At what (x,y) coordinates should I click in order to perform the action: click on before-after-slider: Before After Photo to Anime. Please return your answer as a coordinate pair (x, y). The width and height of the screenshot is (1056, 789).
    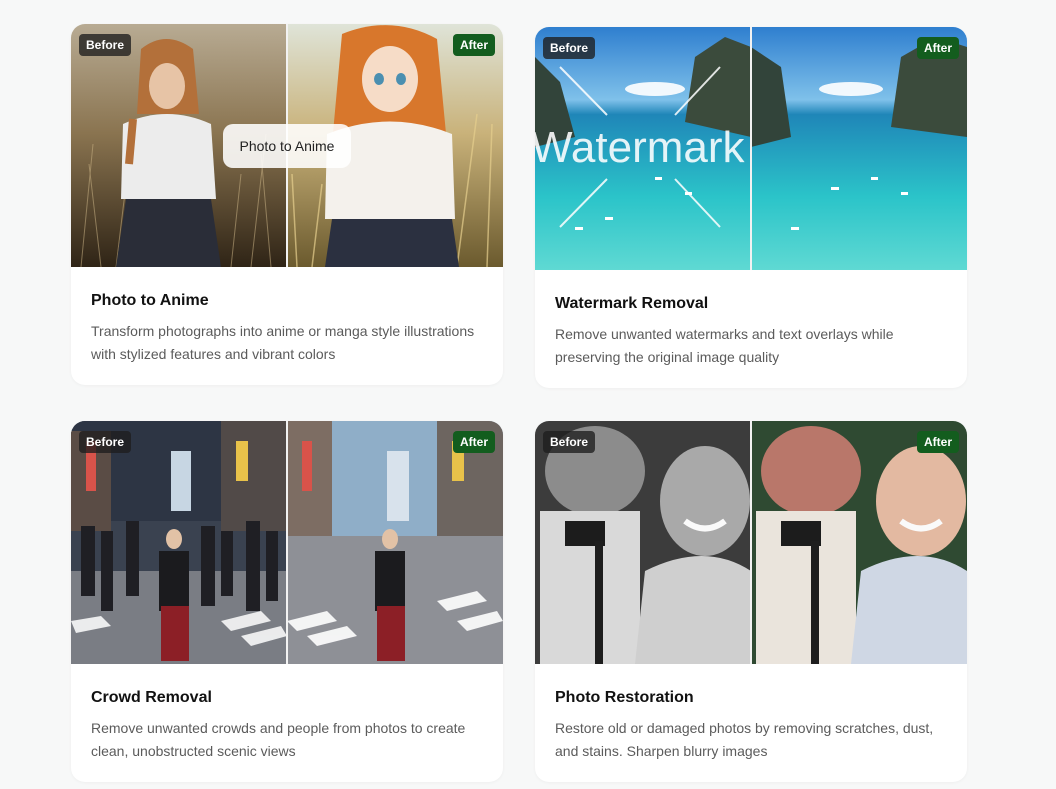
    Looking at the image, I should click on (287, 145).